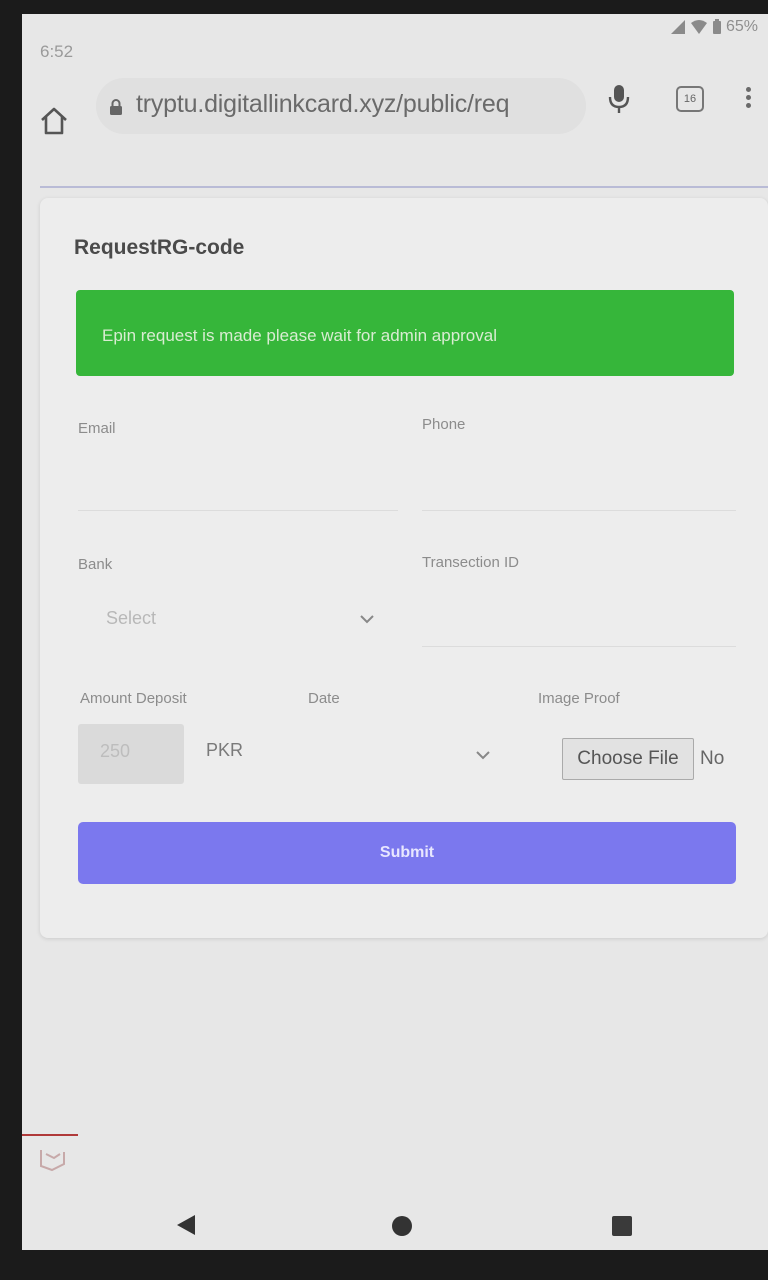 This screenshot has height=1280, width=768. I want to click on email-label: Email, so click(97, 428).